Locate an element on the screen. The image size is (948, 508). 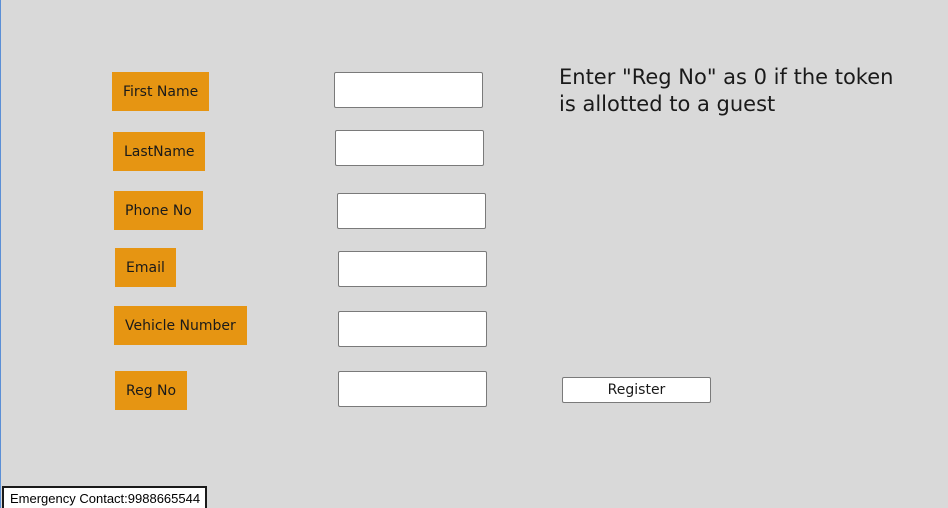
first-name-input is located at coordinates (408, 90).